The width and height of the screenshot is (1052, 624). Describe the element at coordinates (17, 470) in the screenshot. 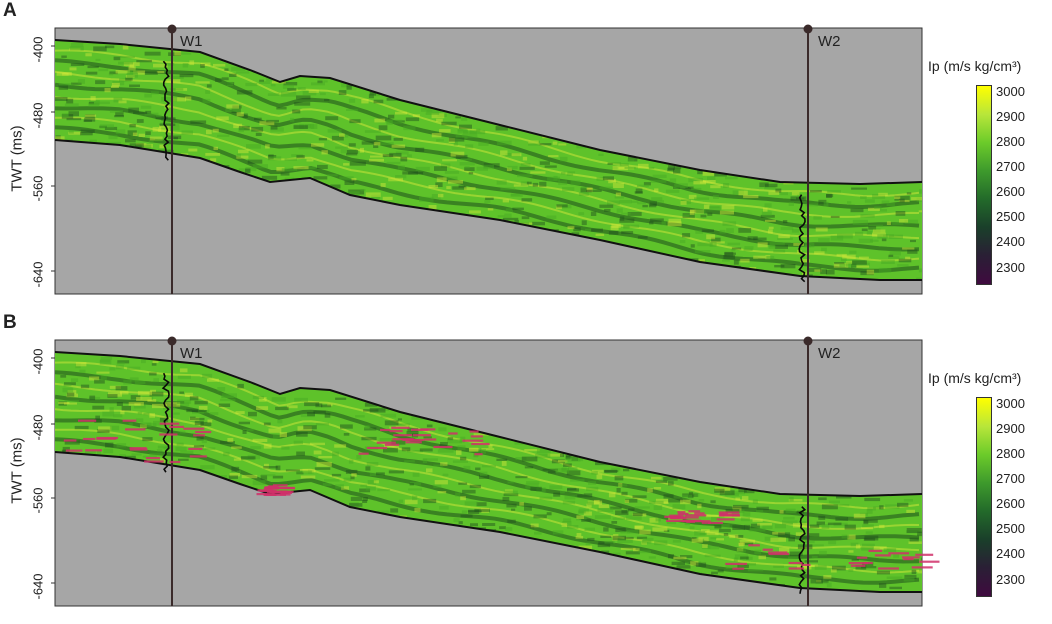

I see `y-axis-label: TWT (ms)` at that location.